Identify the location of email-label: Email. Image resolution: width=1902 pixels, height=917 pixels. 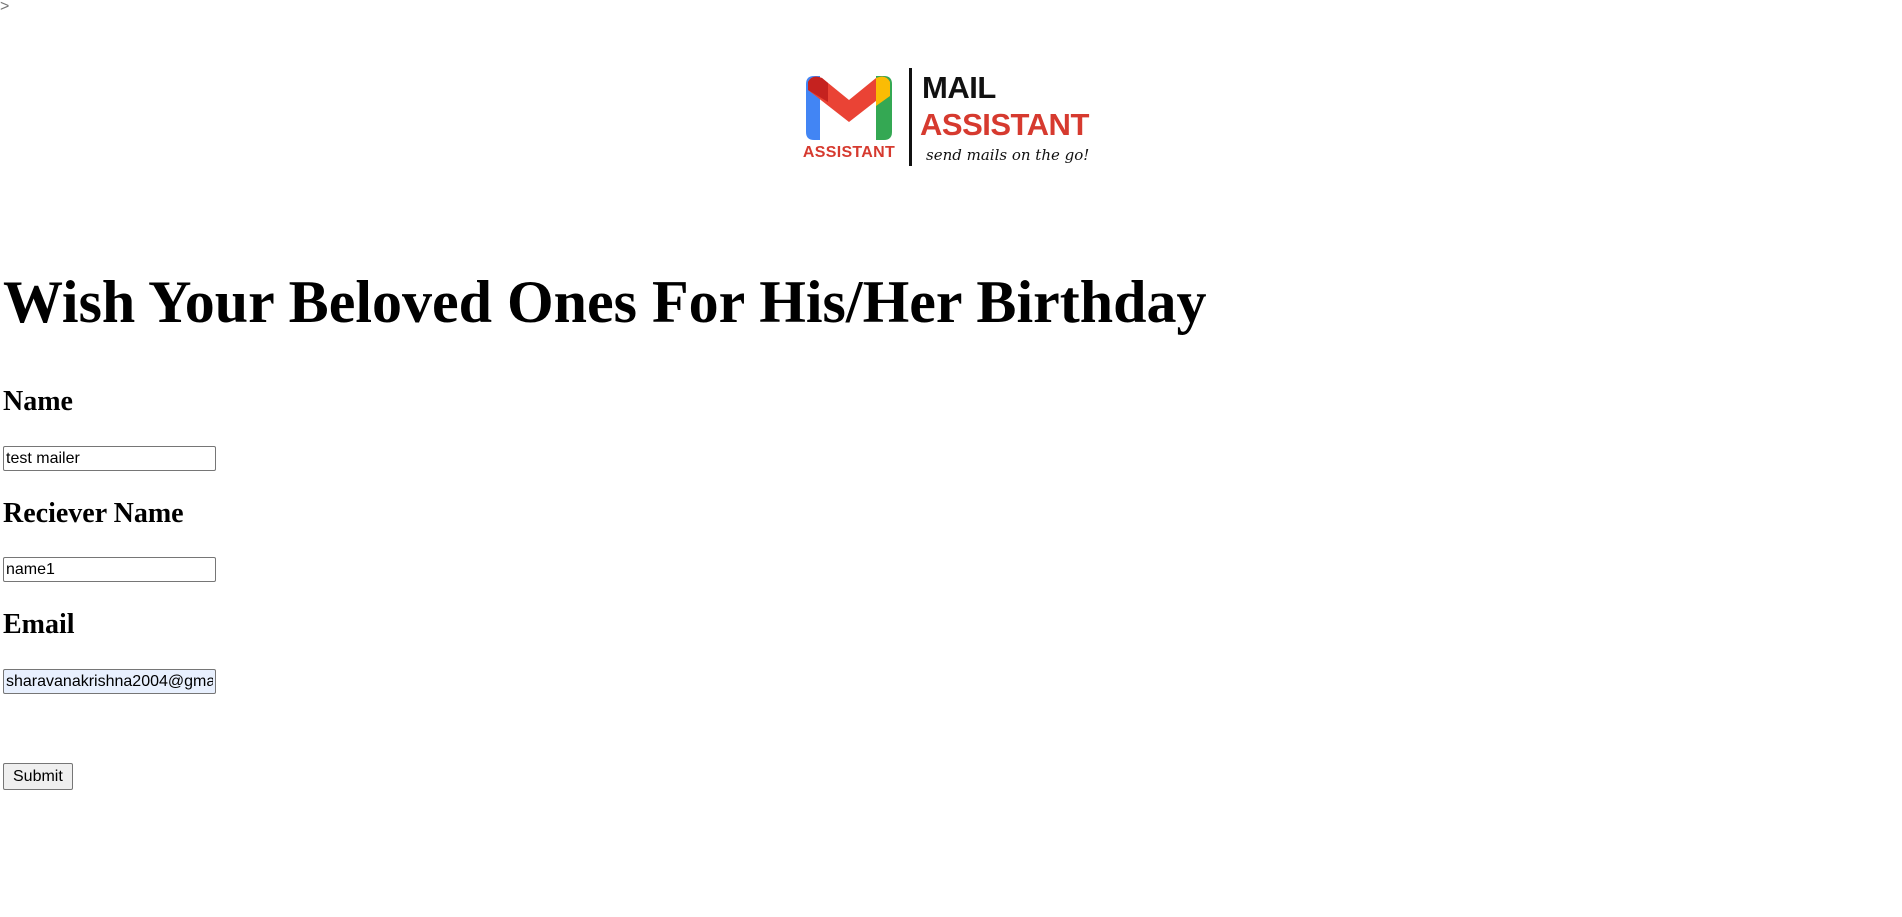
(39, 624).